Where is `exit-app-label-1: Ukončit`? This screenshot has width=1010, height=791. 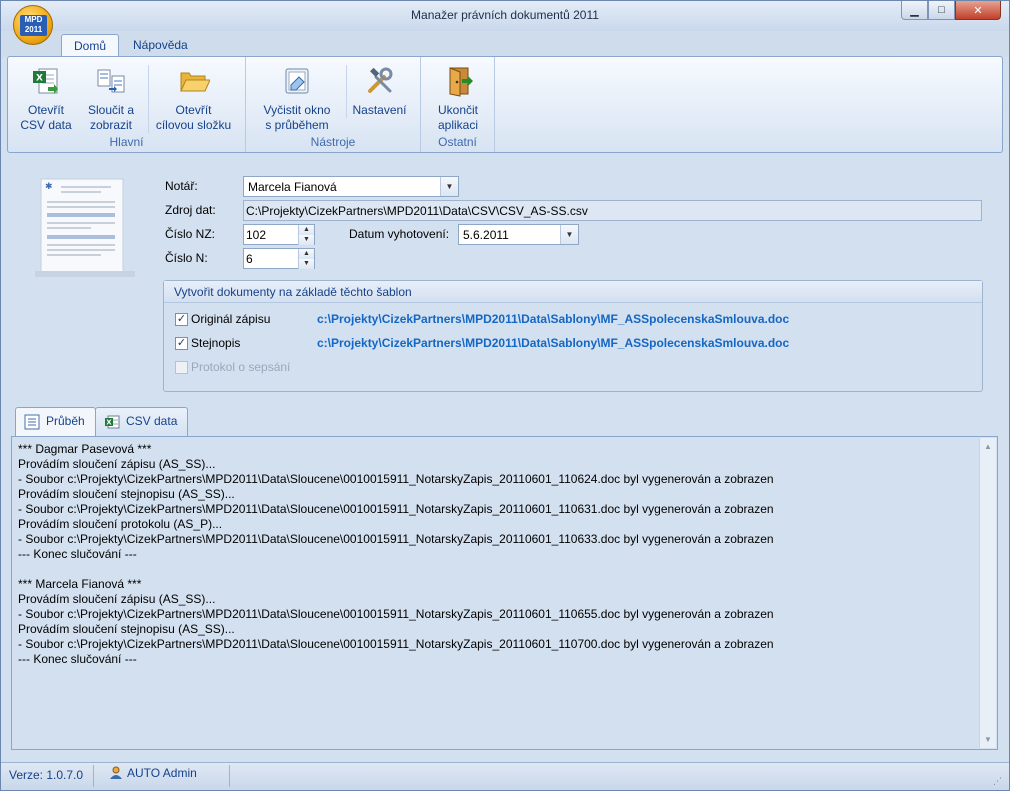
exit-app-label-1: Ukončit is located at coordinates (457, 110).